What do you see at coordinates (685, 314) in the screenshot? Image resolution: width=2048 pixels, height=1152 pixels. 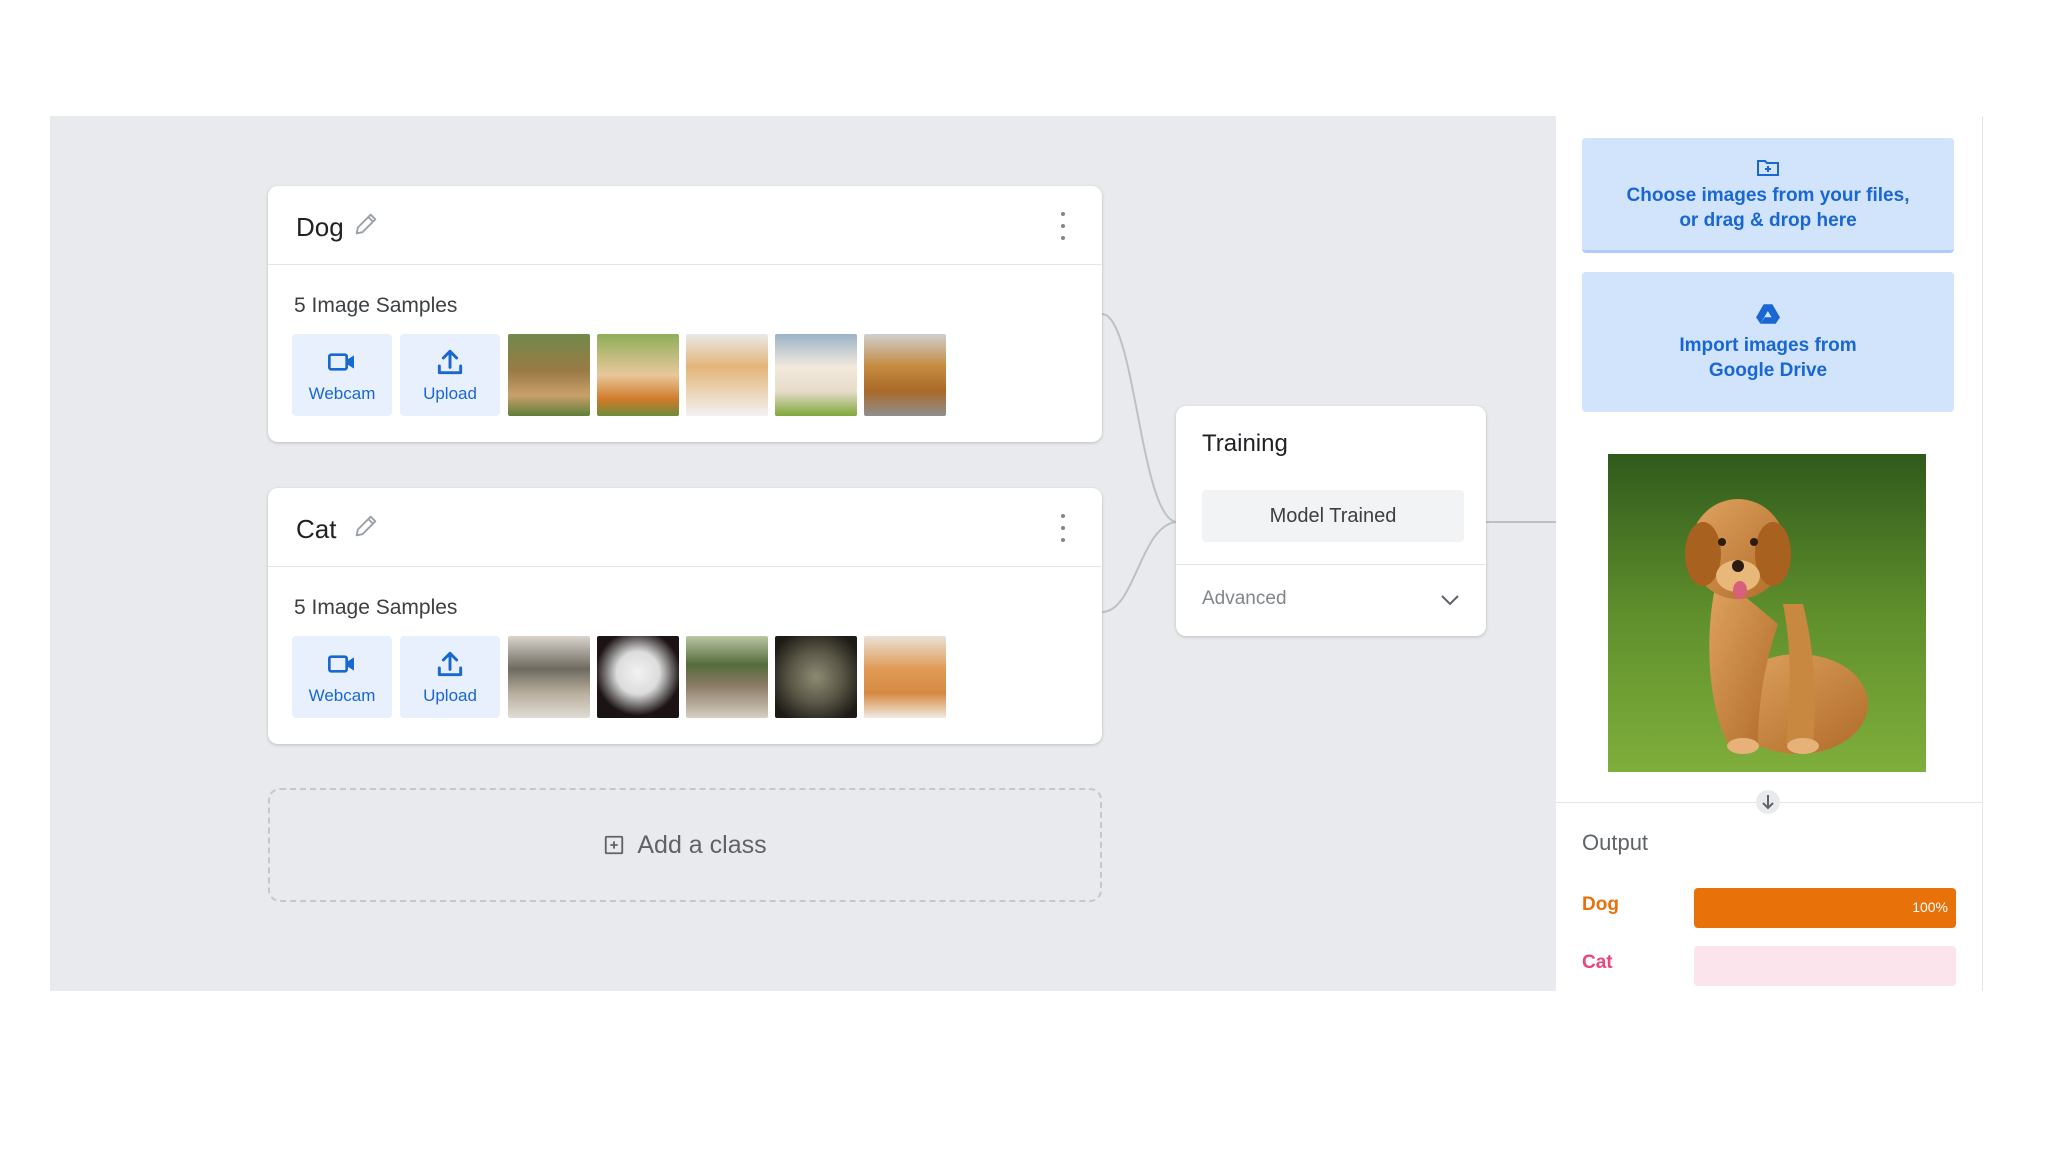 I see `class-card-dog: Dog 5 Image Samples Webcam Upload` at bounding box center [685, 314].